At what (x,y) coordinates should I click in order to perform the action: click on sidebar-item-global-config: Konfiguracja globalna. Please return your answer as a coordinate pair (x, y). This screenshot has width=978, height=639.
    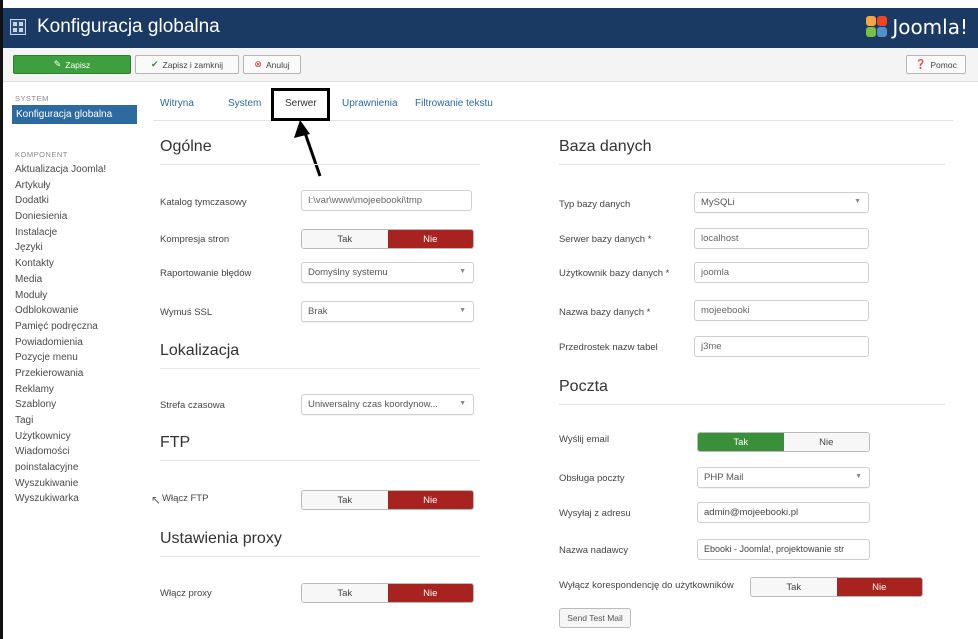
    Looking at the image, I should click on (74, 114).